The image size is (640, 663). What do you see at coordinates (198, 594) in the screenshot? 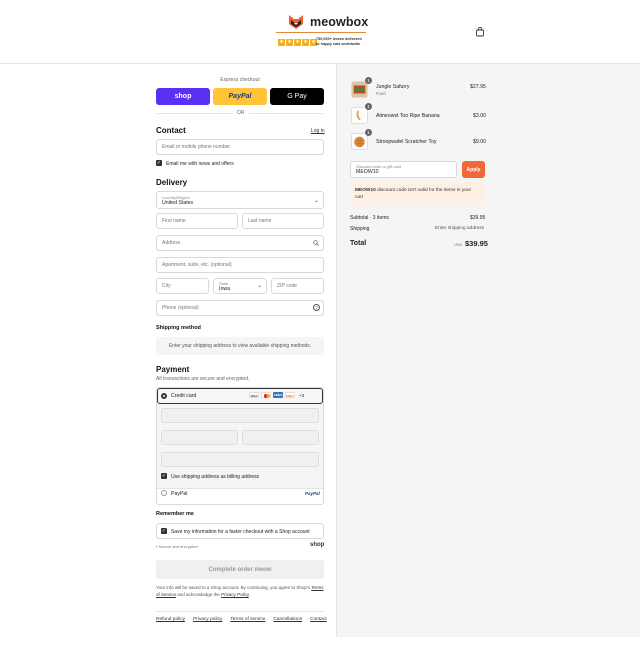
I see `legal-and: and acknowledge the` at bounding box center [198, 594].